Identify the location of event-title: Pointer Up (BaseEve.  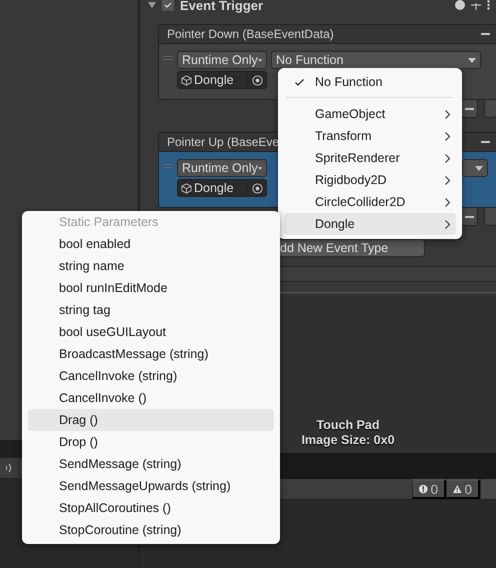
(223, 142).